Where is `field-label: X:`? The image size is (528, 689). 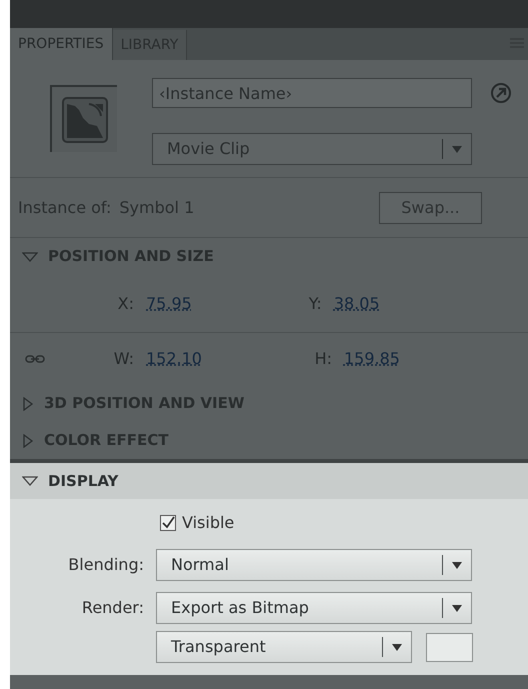
field-label: X: is located at coordinates (125, 303).